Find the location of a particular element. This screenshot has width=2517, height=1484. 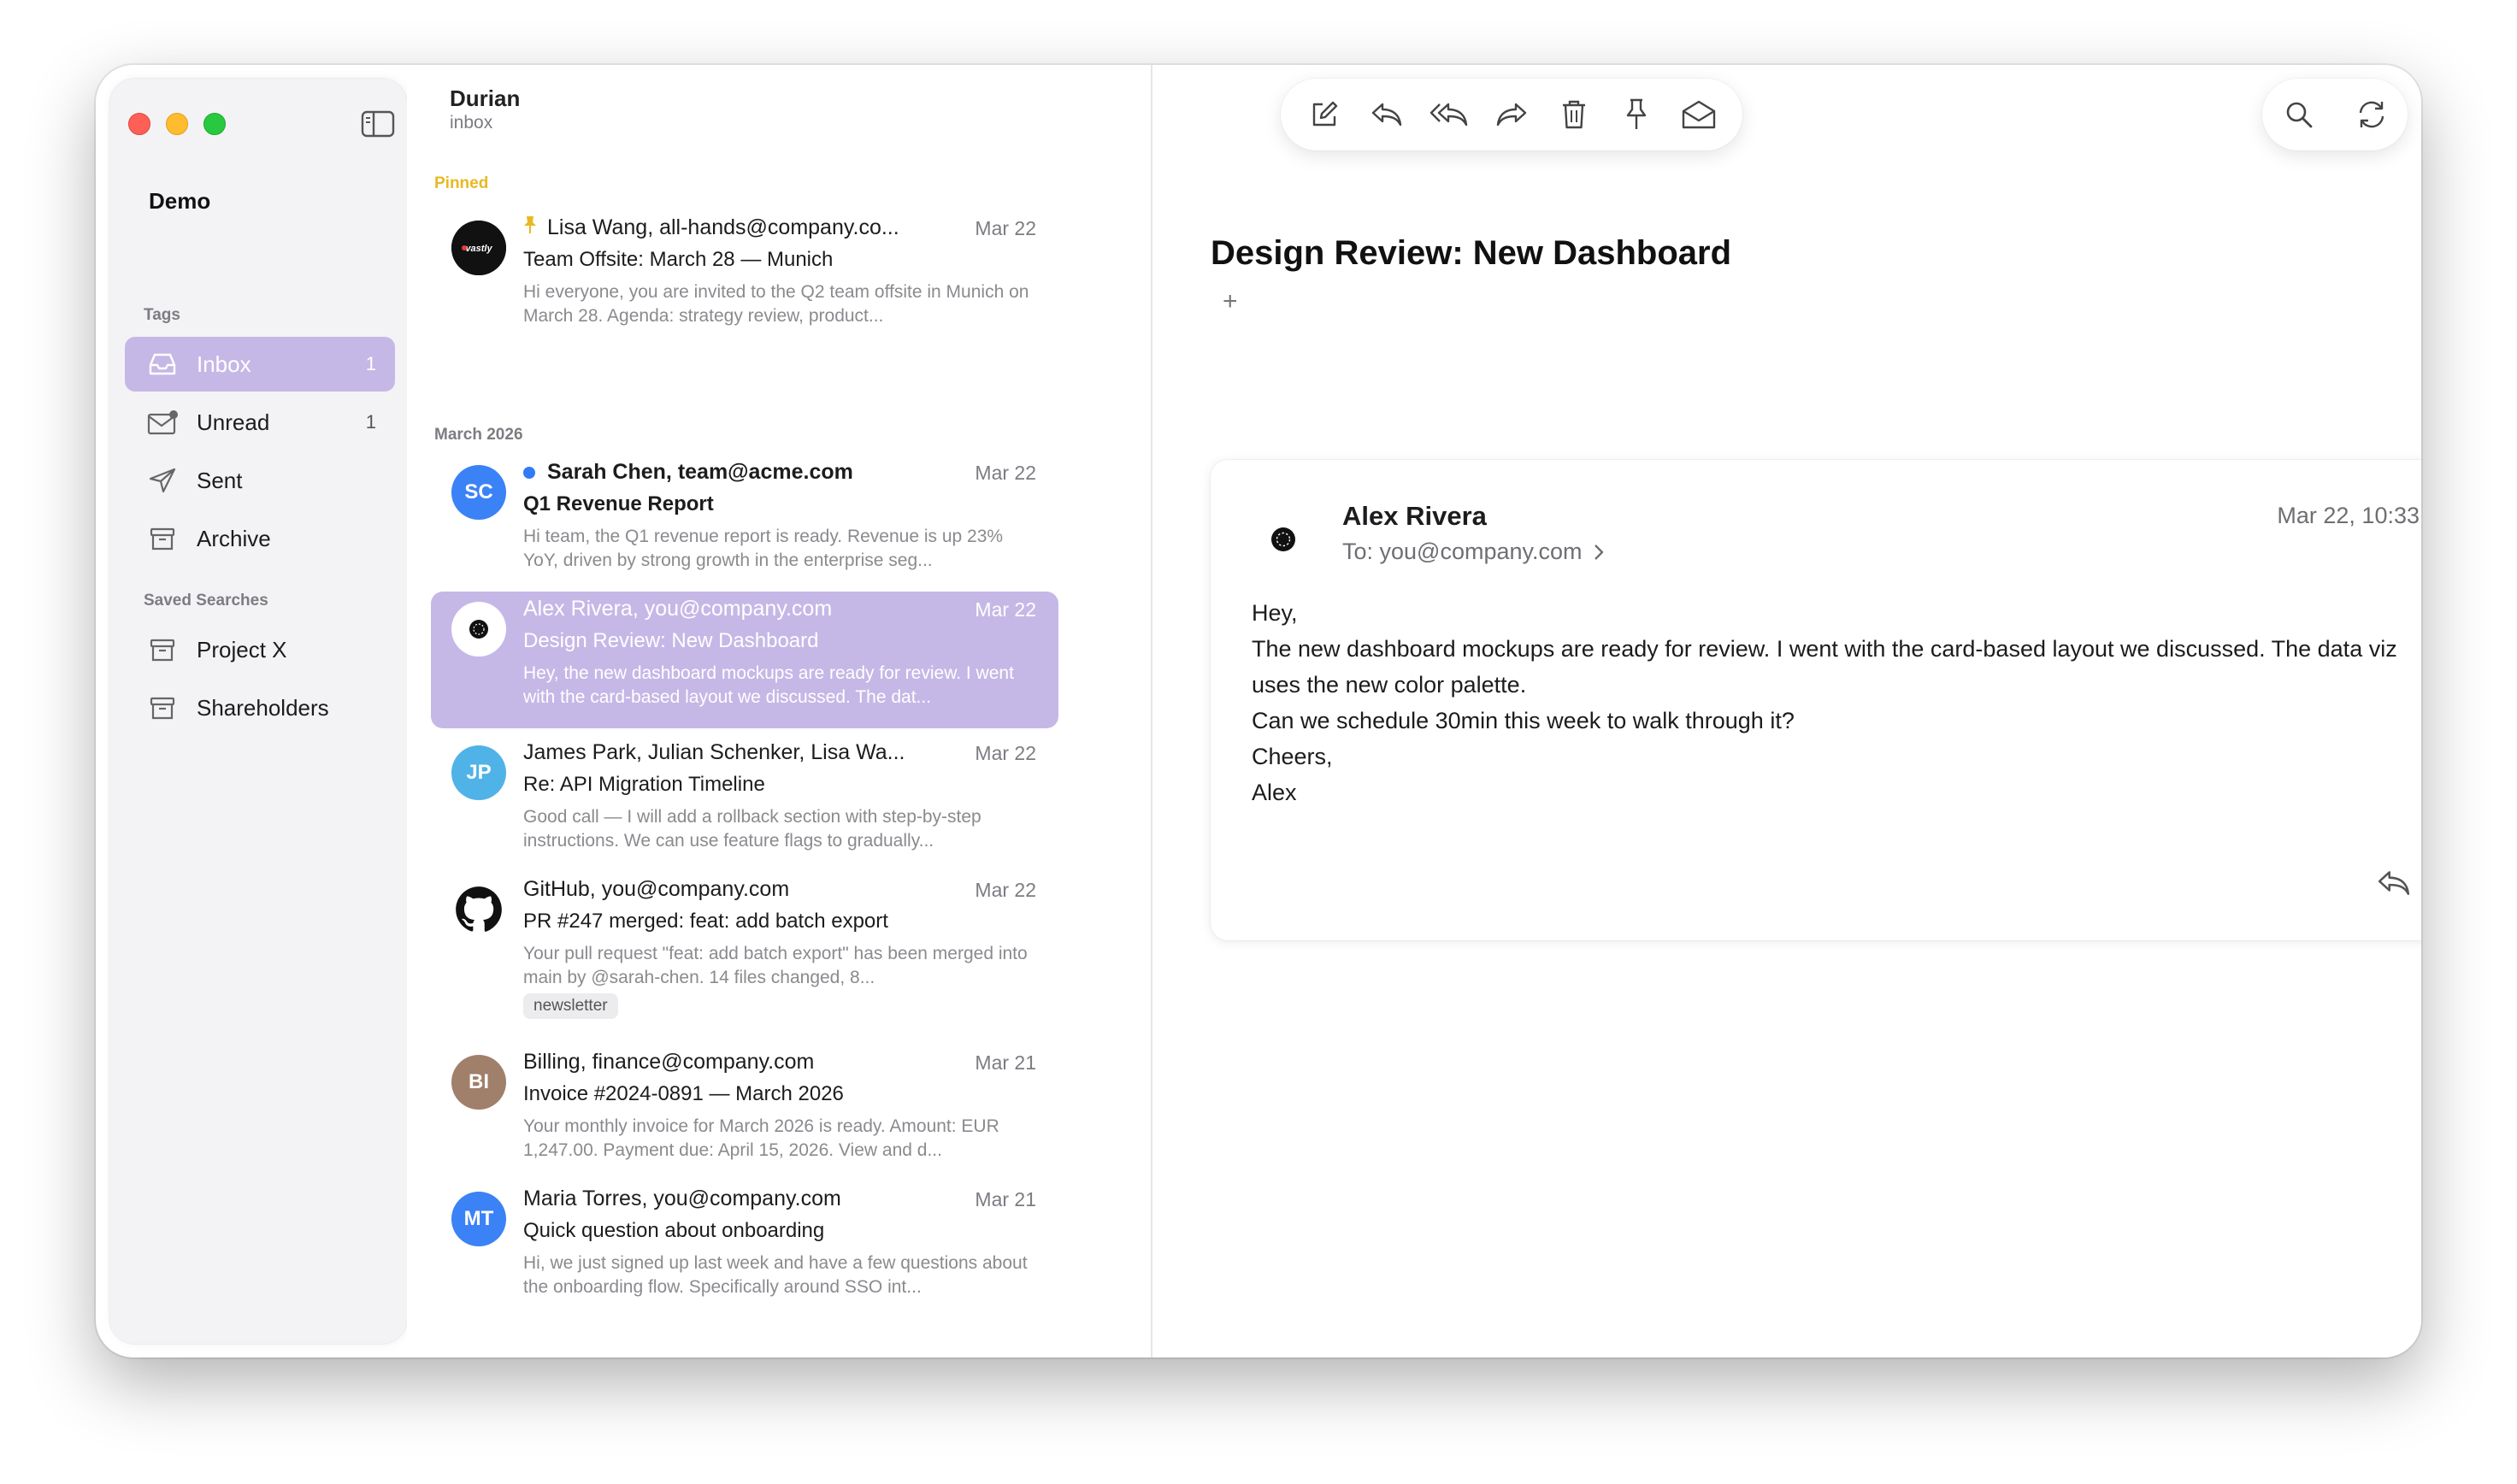

mailbox-title: Durian is located at coordinates (485, 98).